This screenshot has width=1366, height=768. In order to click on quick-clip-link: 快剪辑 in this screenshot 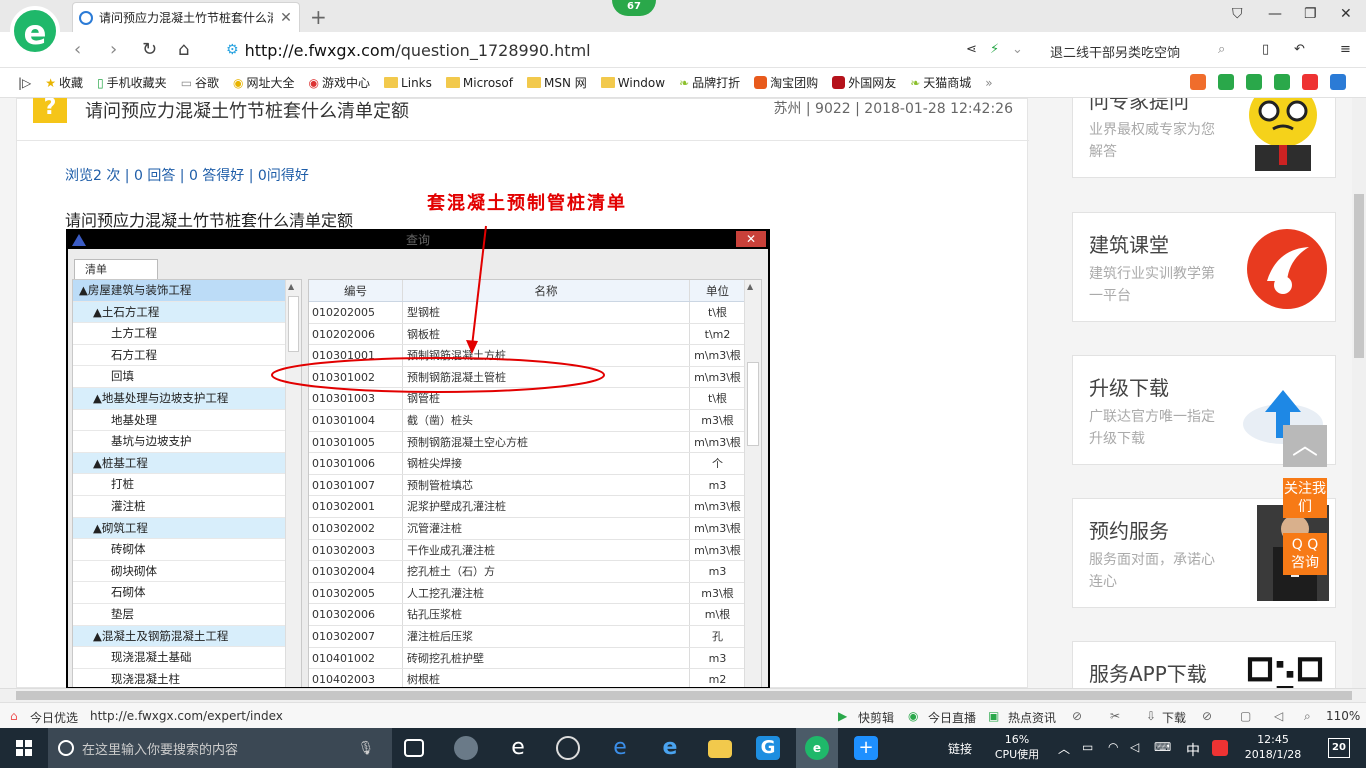, I will do `click(876, 717)`.